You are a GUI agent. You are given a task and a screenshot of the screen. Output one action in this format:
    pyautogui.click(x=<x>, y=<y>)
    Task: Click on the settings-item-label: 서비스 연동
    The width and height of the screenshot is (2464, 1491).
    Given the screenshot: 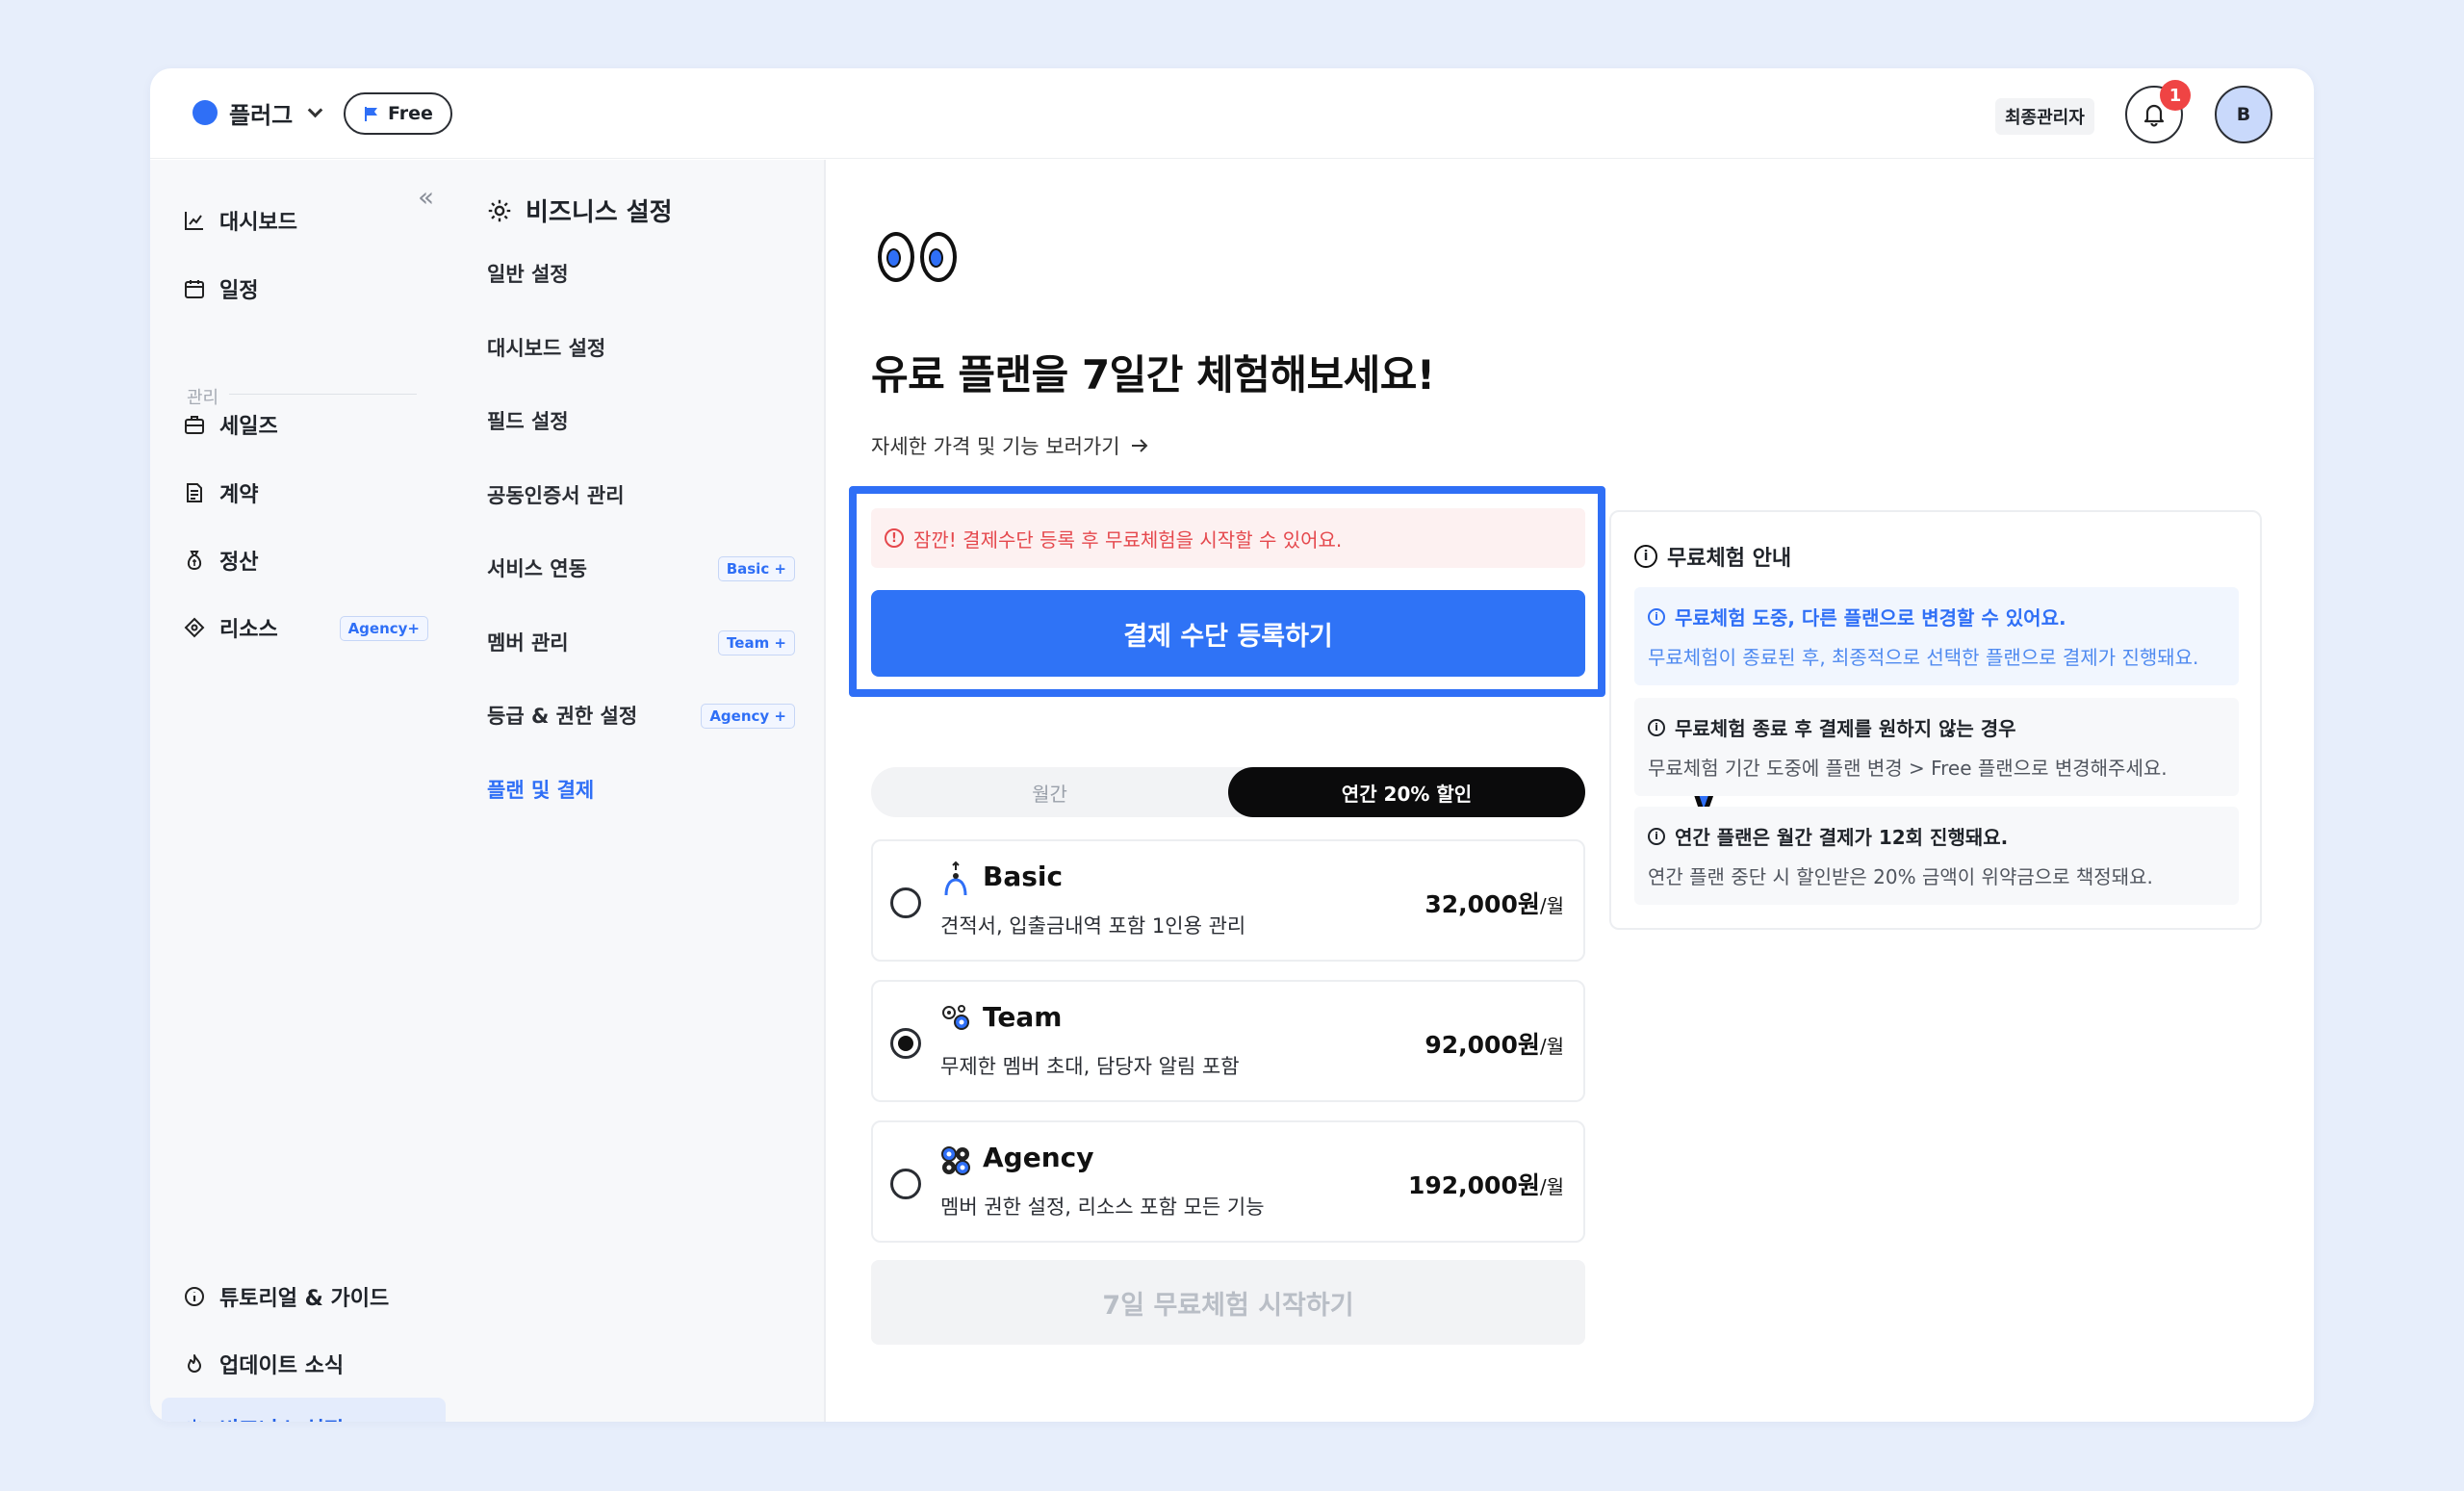 What is the action you would take?
    pyautogui.click(x=537, y=568)
    